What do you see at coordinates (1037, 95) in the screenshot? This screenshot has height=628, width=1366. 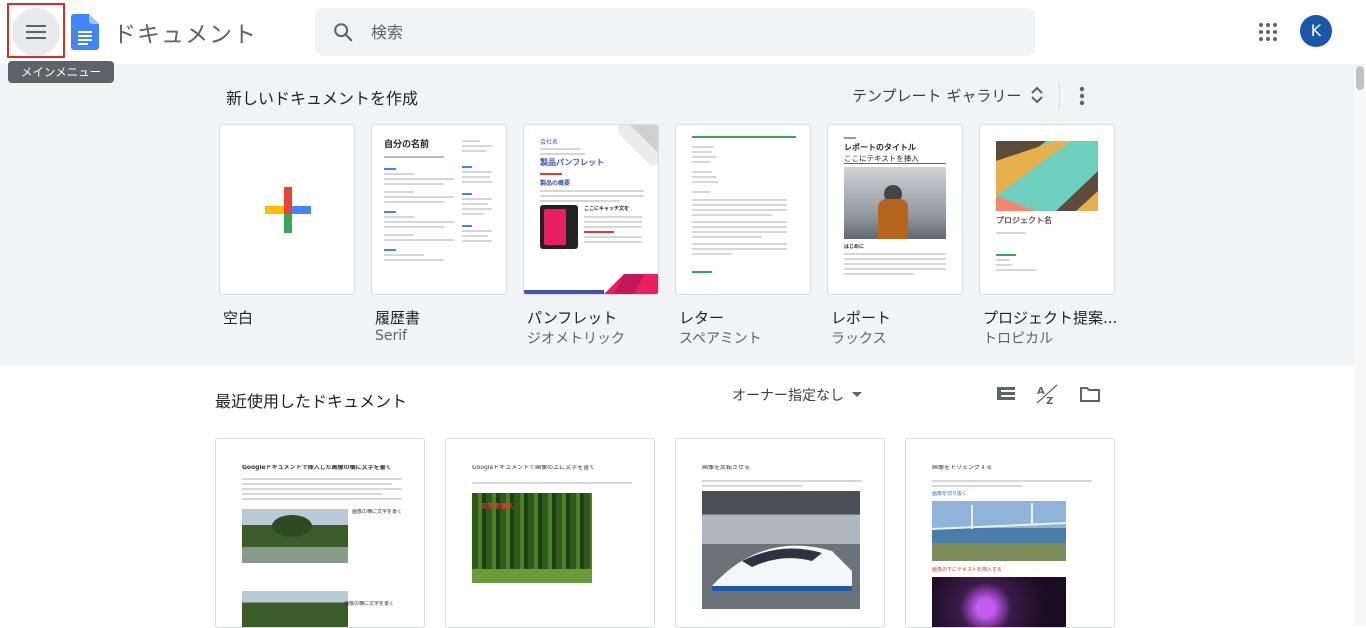 I see `unfold-icon` at bounding box center [1037, 95].